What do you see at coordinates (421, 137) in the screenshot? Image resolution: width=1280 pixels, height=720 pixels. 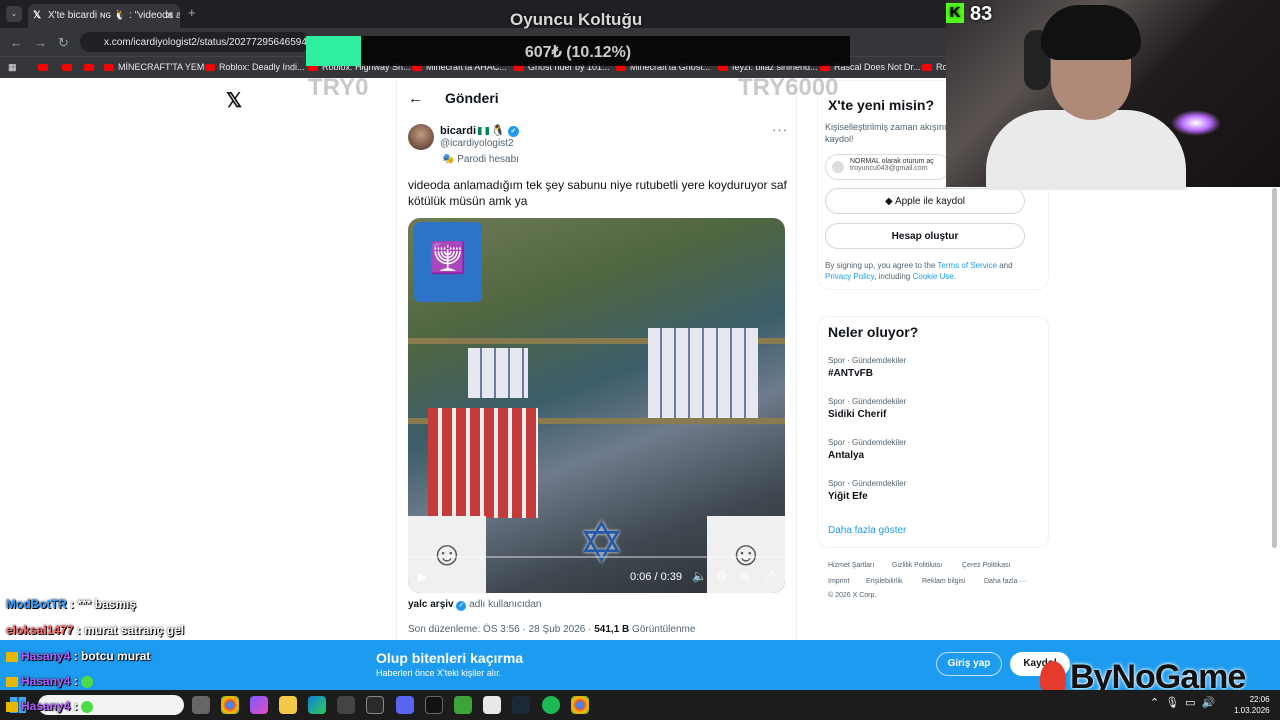 I see `avatar` at bounding box center [421, 137].